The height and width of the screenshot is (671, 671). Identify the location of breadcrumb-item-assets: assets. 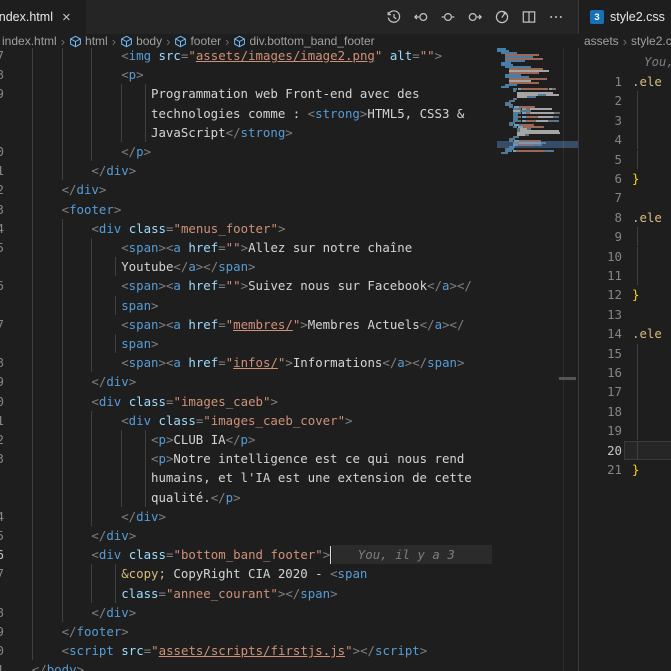
(601, 41).